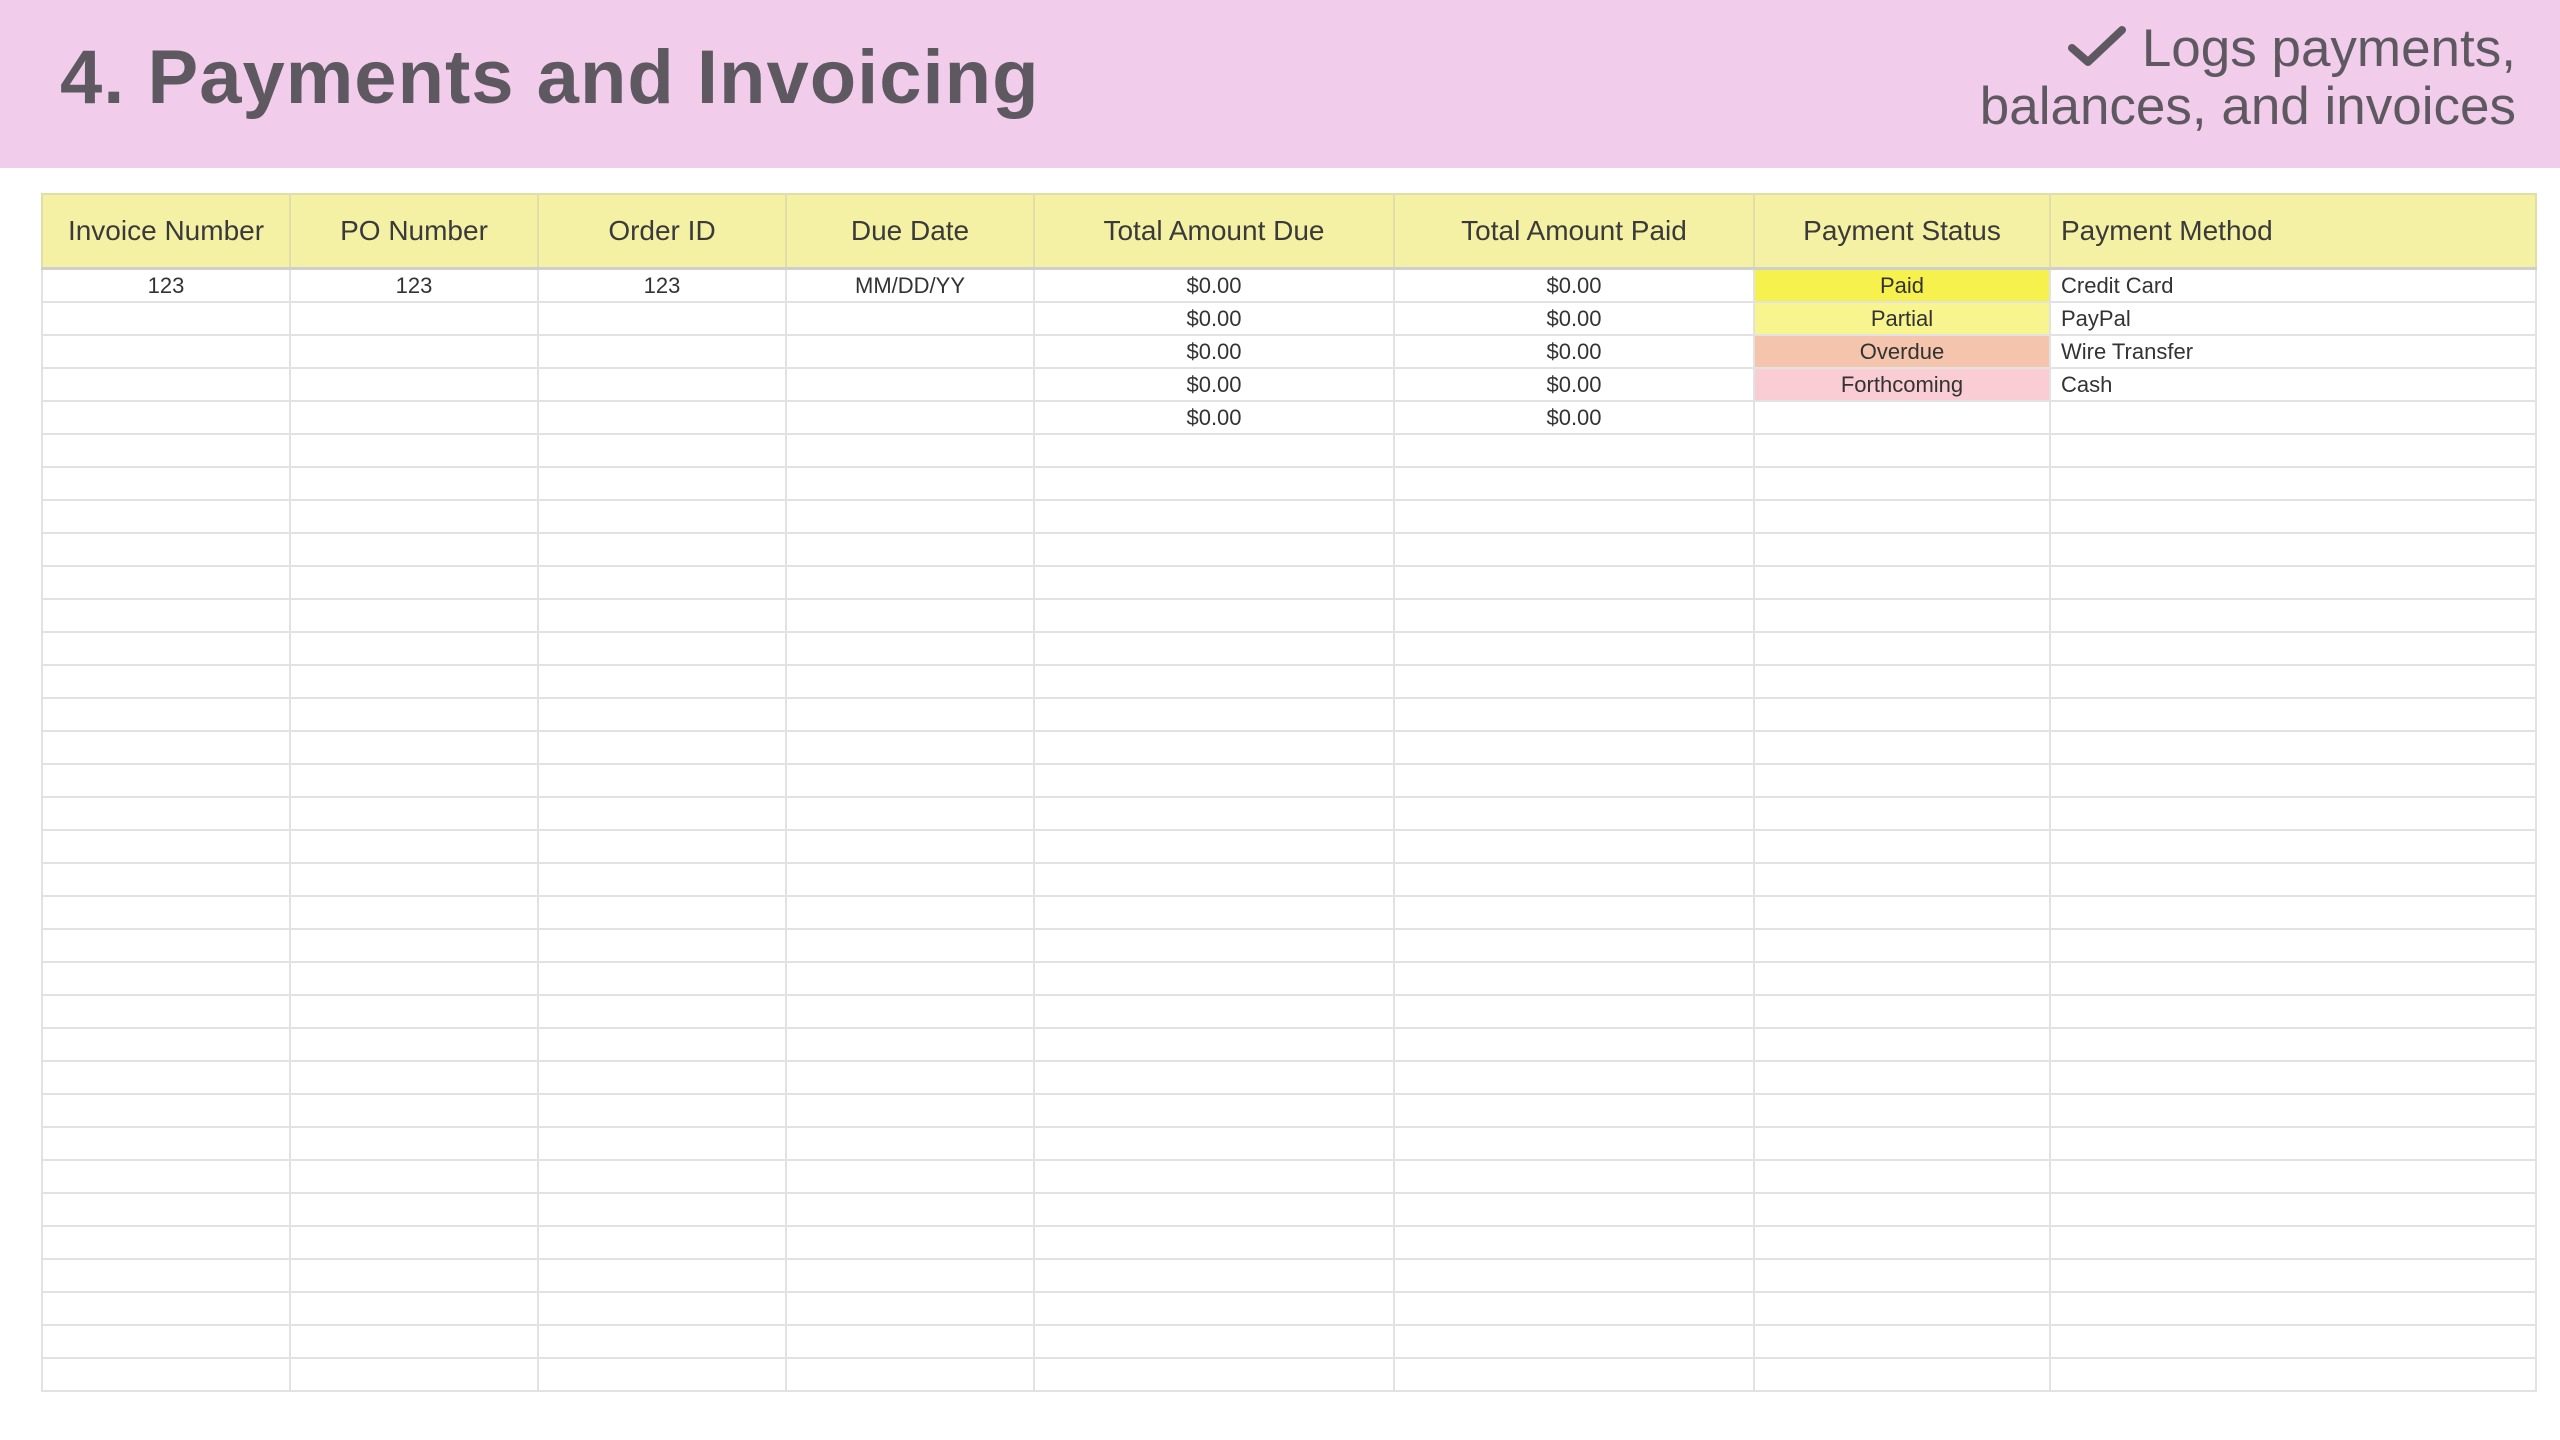 This screenshot has width=2560, height=1440. Describe the element at coordinates (910, 285) in the screenshot. I see `cell-due-date: MM/DD/YY` at that location.